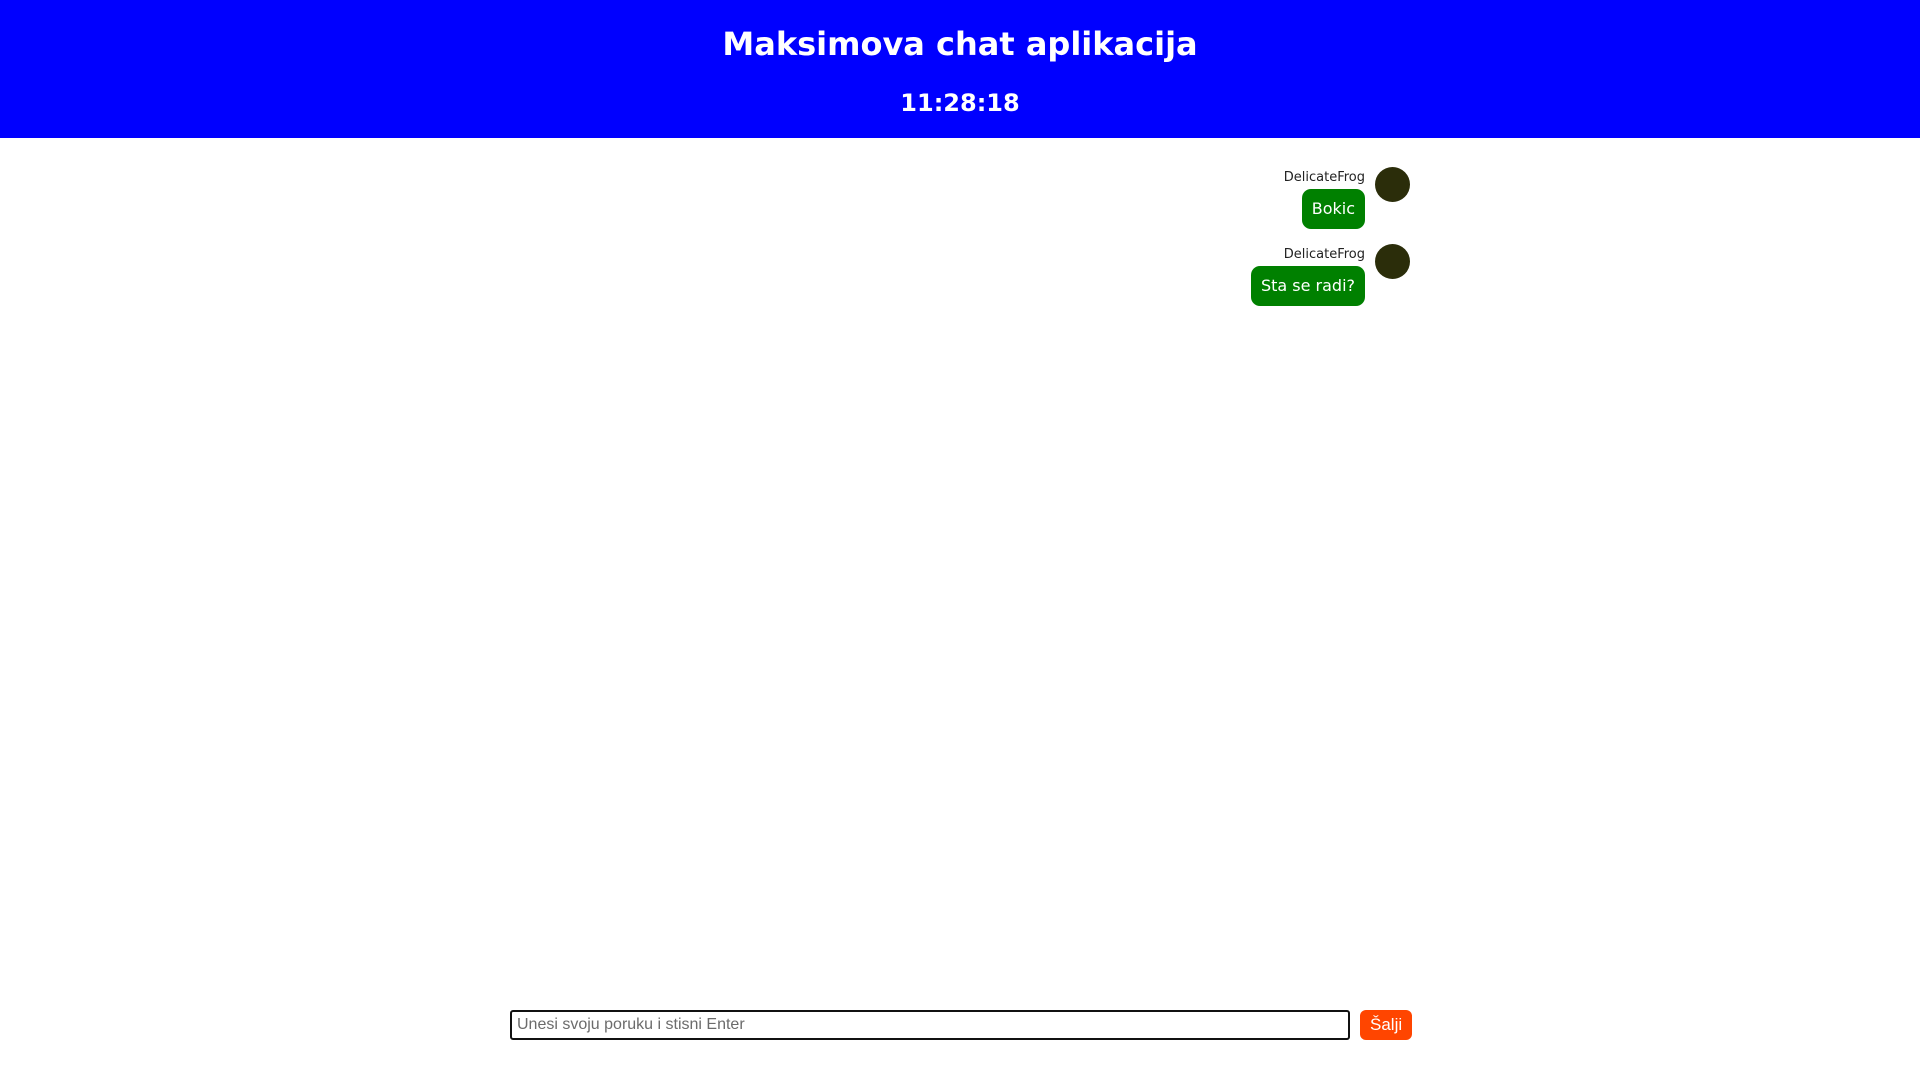 The image size is (1920, 1080). Describe the element at coordinates (960, 271) in the screenshot. I see `message-item: DelicateFrog Sta se radi?` at that location.